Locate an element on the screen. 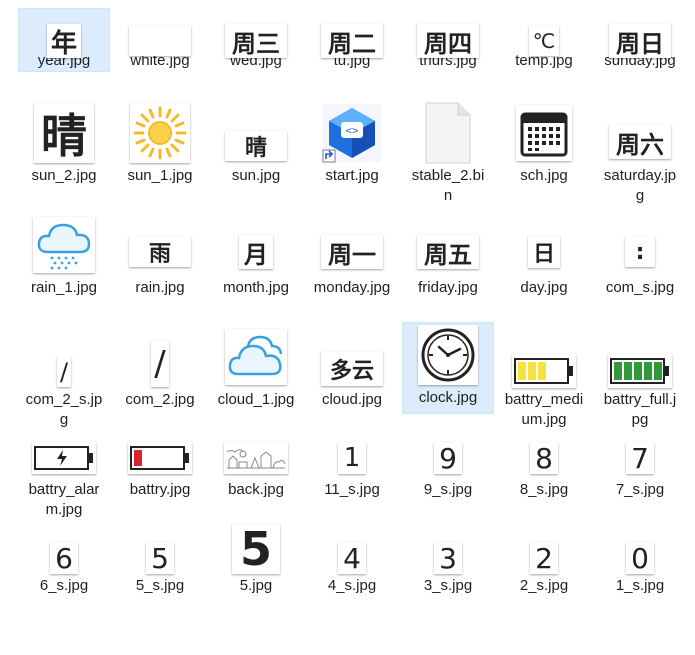  file-item: 周六 saturday.jpg is located at coordinates (640, 155).